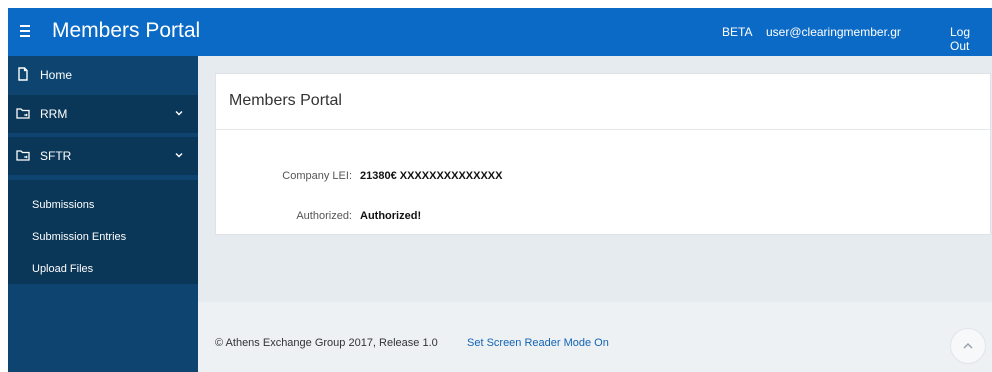 The image size is (992, 372). Describe the element at coordinates (971, 39) in the screenshot. I see `logout-link: Log Out` at that location.